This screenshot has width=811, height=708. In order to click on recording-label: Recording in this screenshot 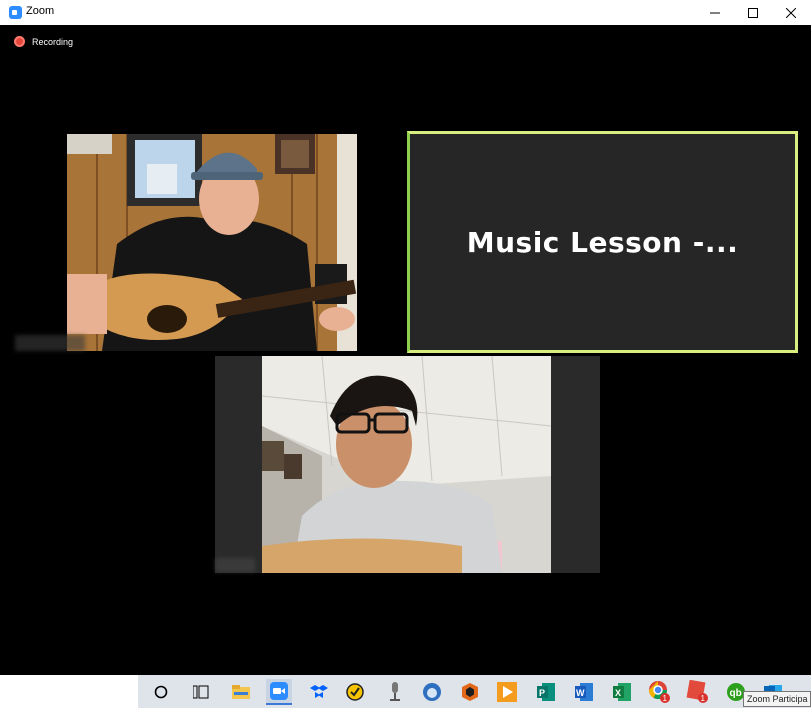, I will do `click(53, 41)`.